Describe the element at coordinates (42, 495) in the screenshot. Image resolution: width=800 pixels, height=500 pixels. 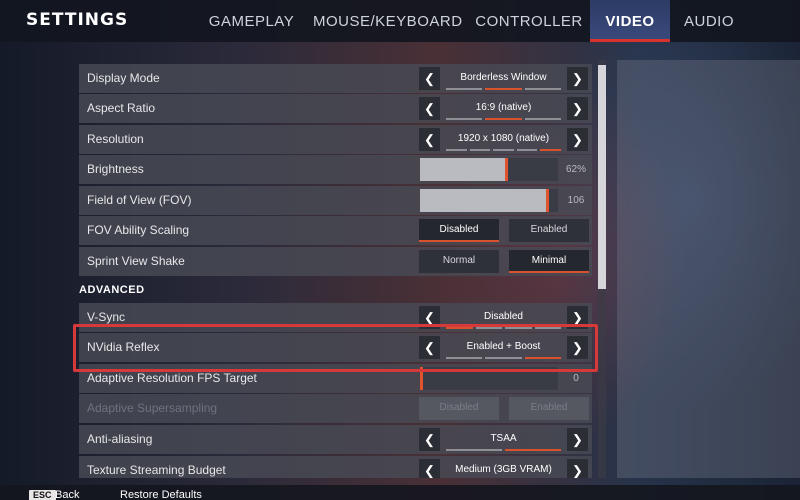
I see `esc-key-icon: ESC` at that location.